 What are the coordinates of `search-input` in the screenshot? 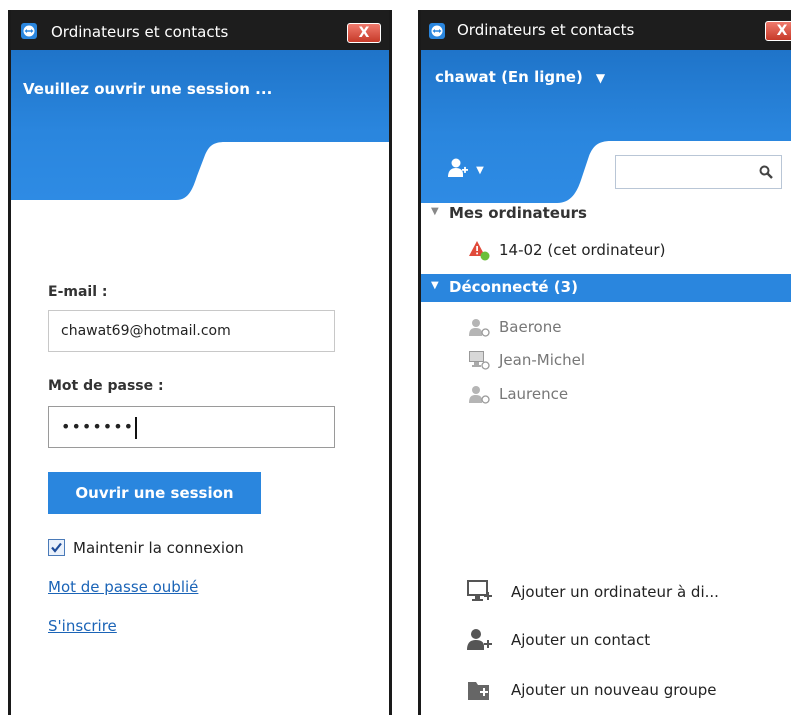 It's located at (698, 172).